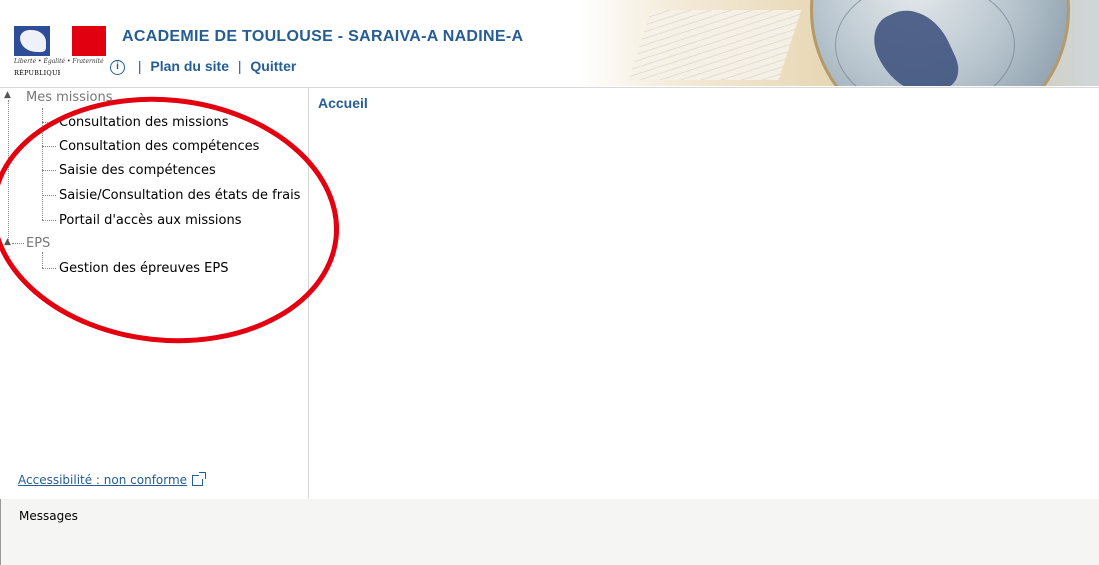 This screenshot has height=565, width=1099. I want to click on tree-item-portail-missions: Portail d'accès aux missions, so click(150, 220).